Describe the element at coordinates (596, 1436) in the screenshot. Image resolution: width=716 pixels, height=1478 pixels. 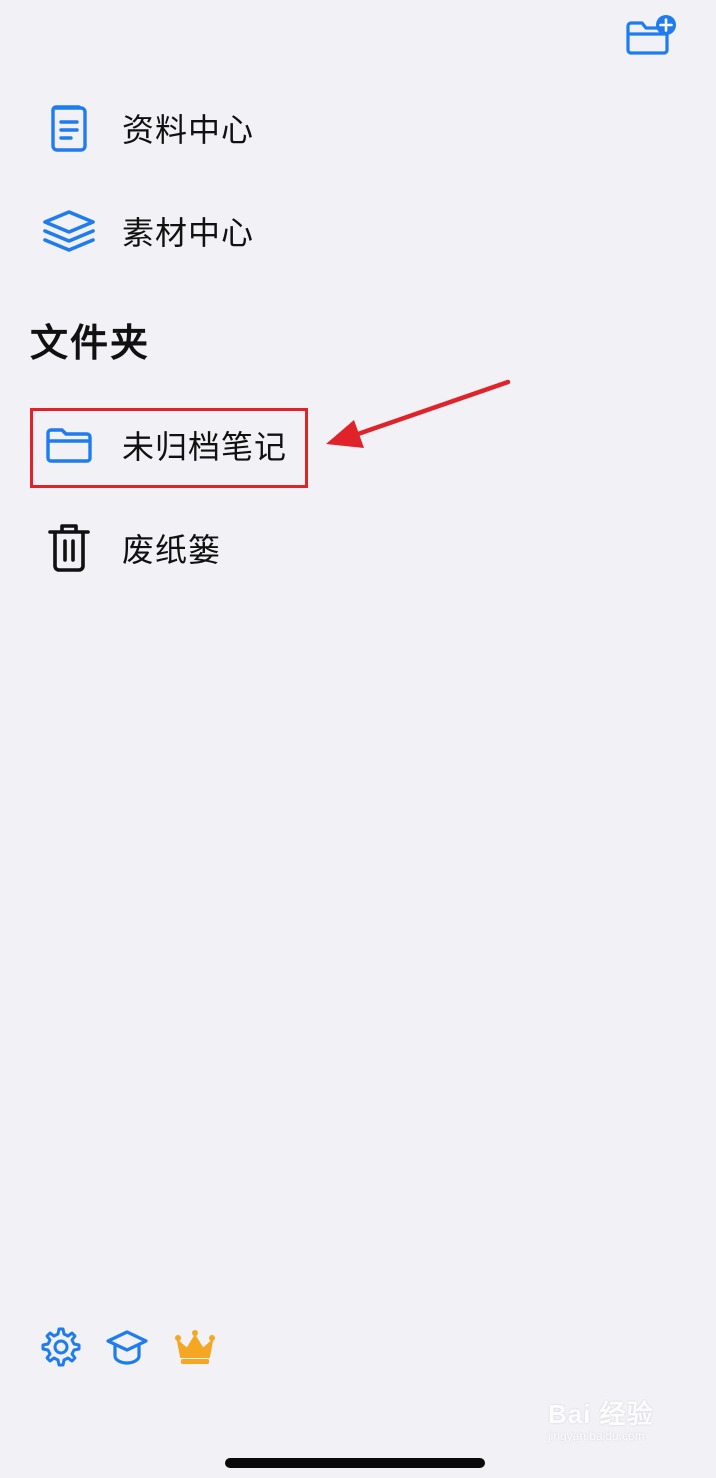
I see `watermark-sub: jingyan.baidu.com` at that location.